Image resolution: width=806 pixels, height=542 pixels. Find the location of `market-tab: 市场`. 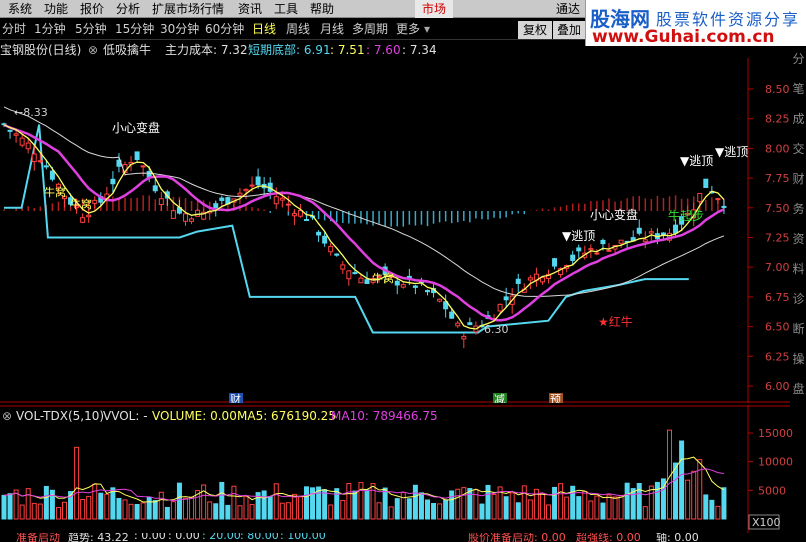

market-tab: 市场 is located at coordinates (434, 9).